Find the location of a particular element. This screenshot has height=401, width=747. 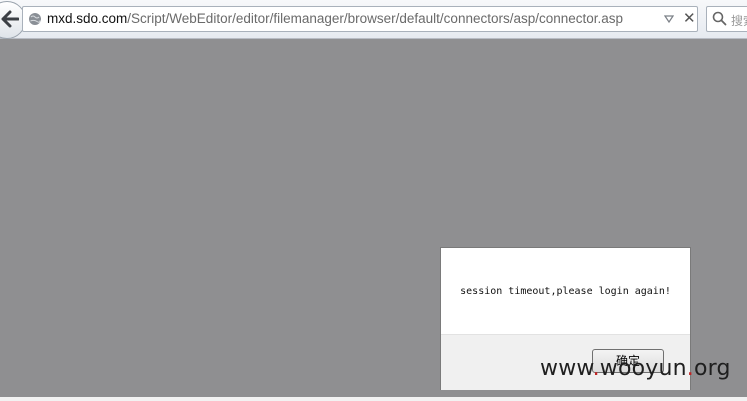

back-arrow-icon is located at coordinates (10, 19).